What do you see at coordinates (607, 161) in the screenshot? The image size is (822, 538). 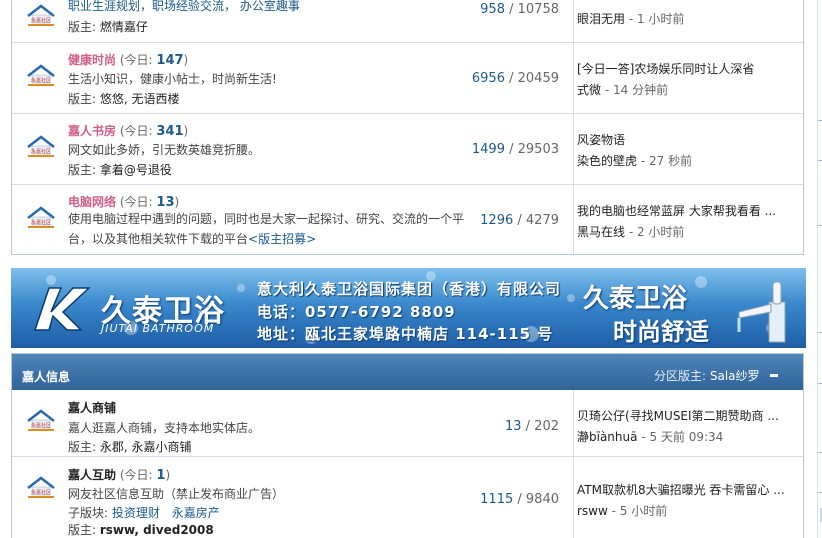 I see `last-post-user: 染色的壁虎` at bounding box center [607, 161].